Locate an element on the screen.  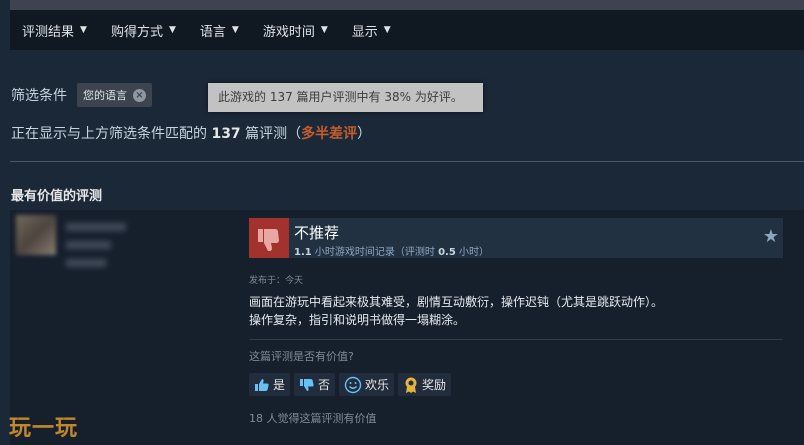
filter-menu-label: 评测结果 is located at coordinates (48, 32).